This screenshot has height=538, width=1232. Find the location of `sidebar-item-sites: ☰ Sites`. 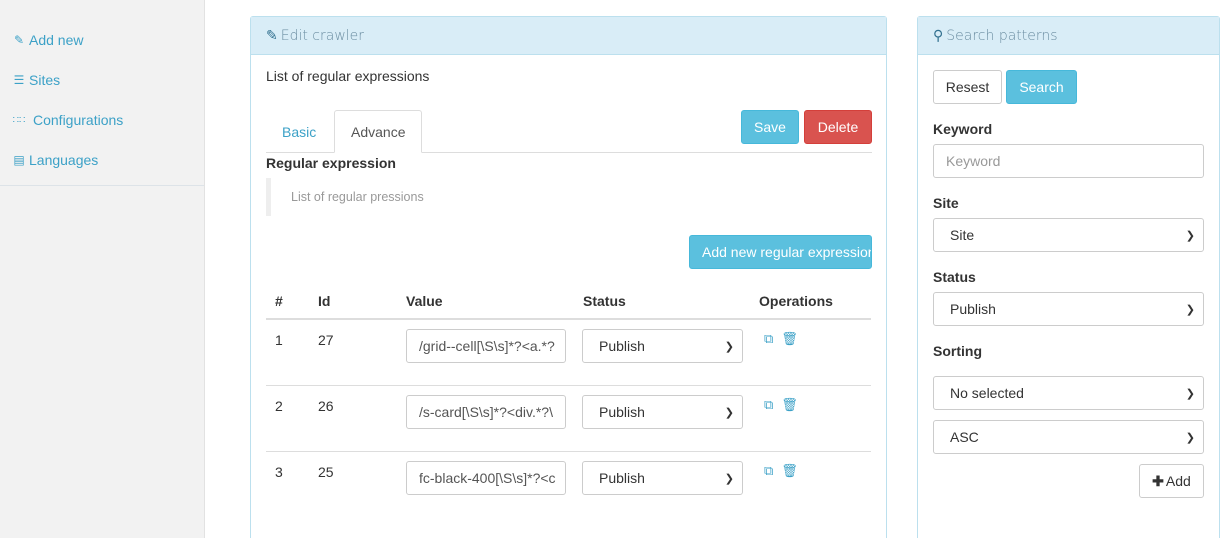

sidebar-item-sites: ☰ Sites is located at coordinates (102, 80).